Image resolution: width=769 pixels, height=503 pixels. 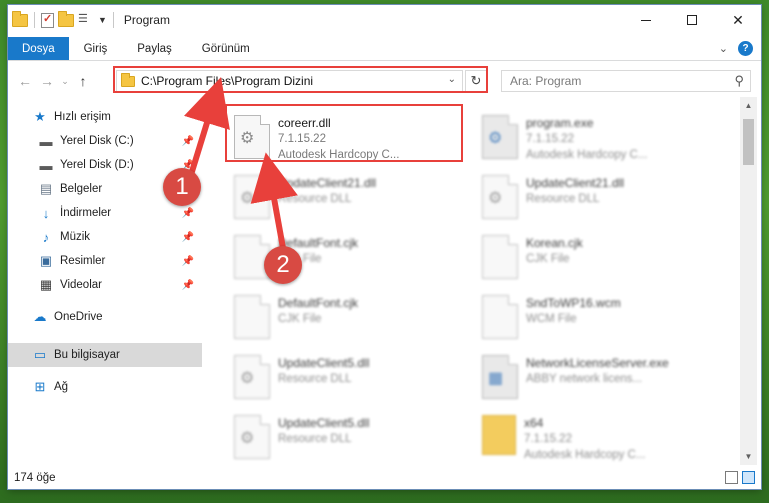 I want to click on step-badge-1: 1, so click(x=182, y=187).